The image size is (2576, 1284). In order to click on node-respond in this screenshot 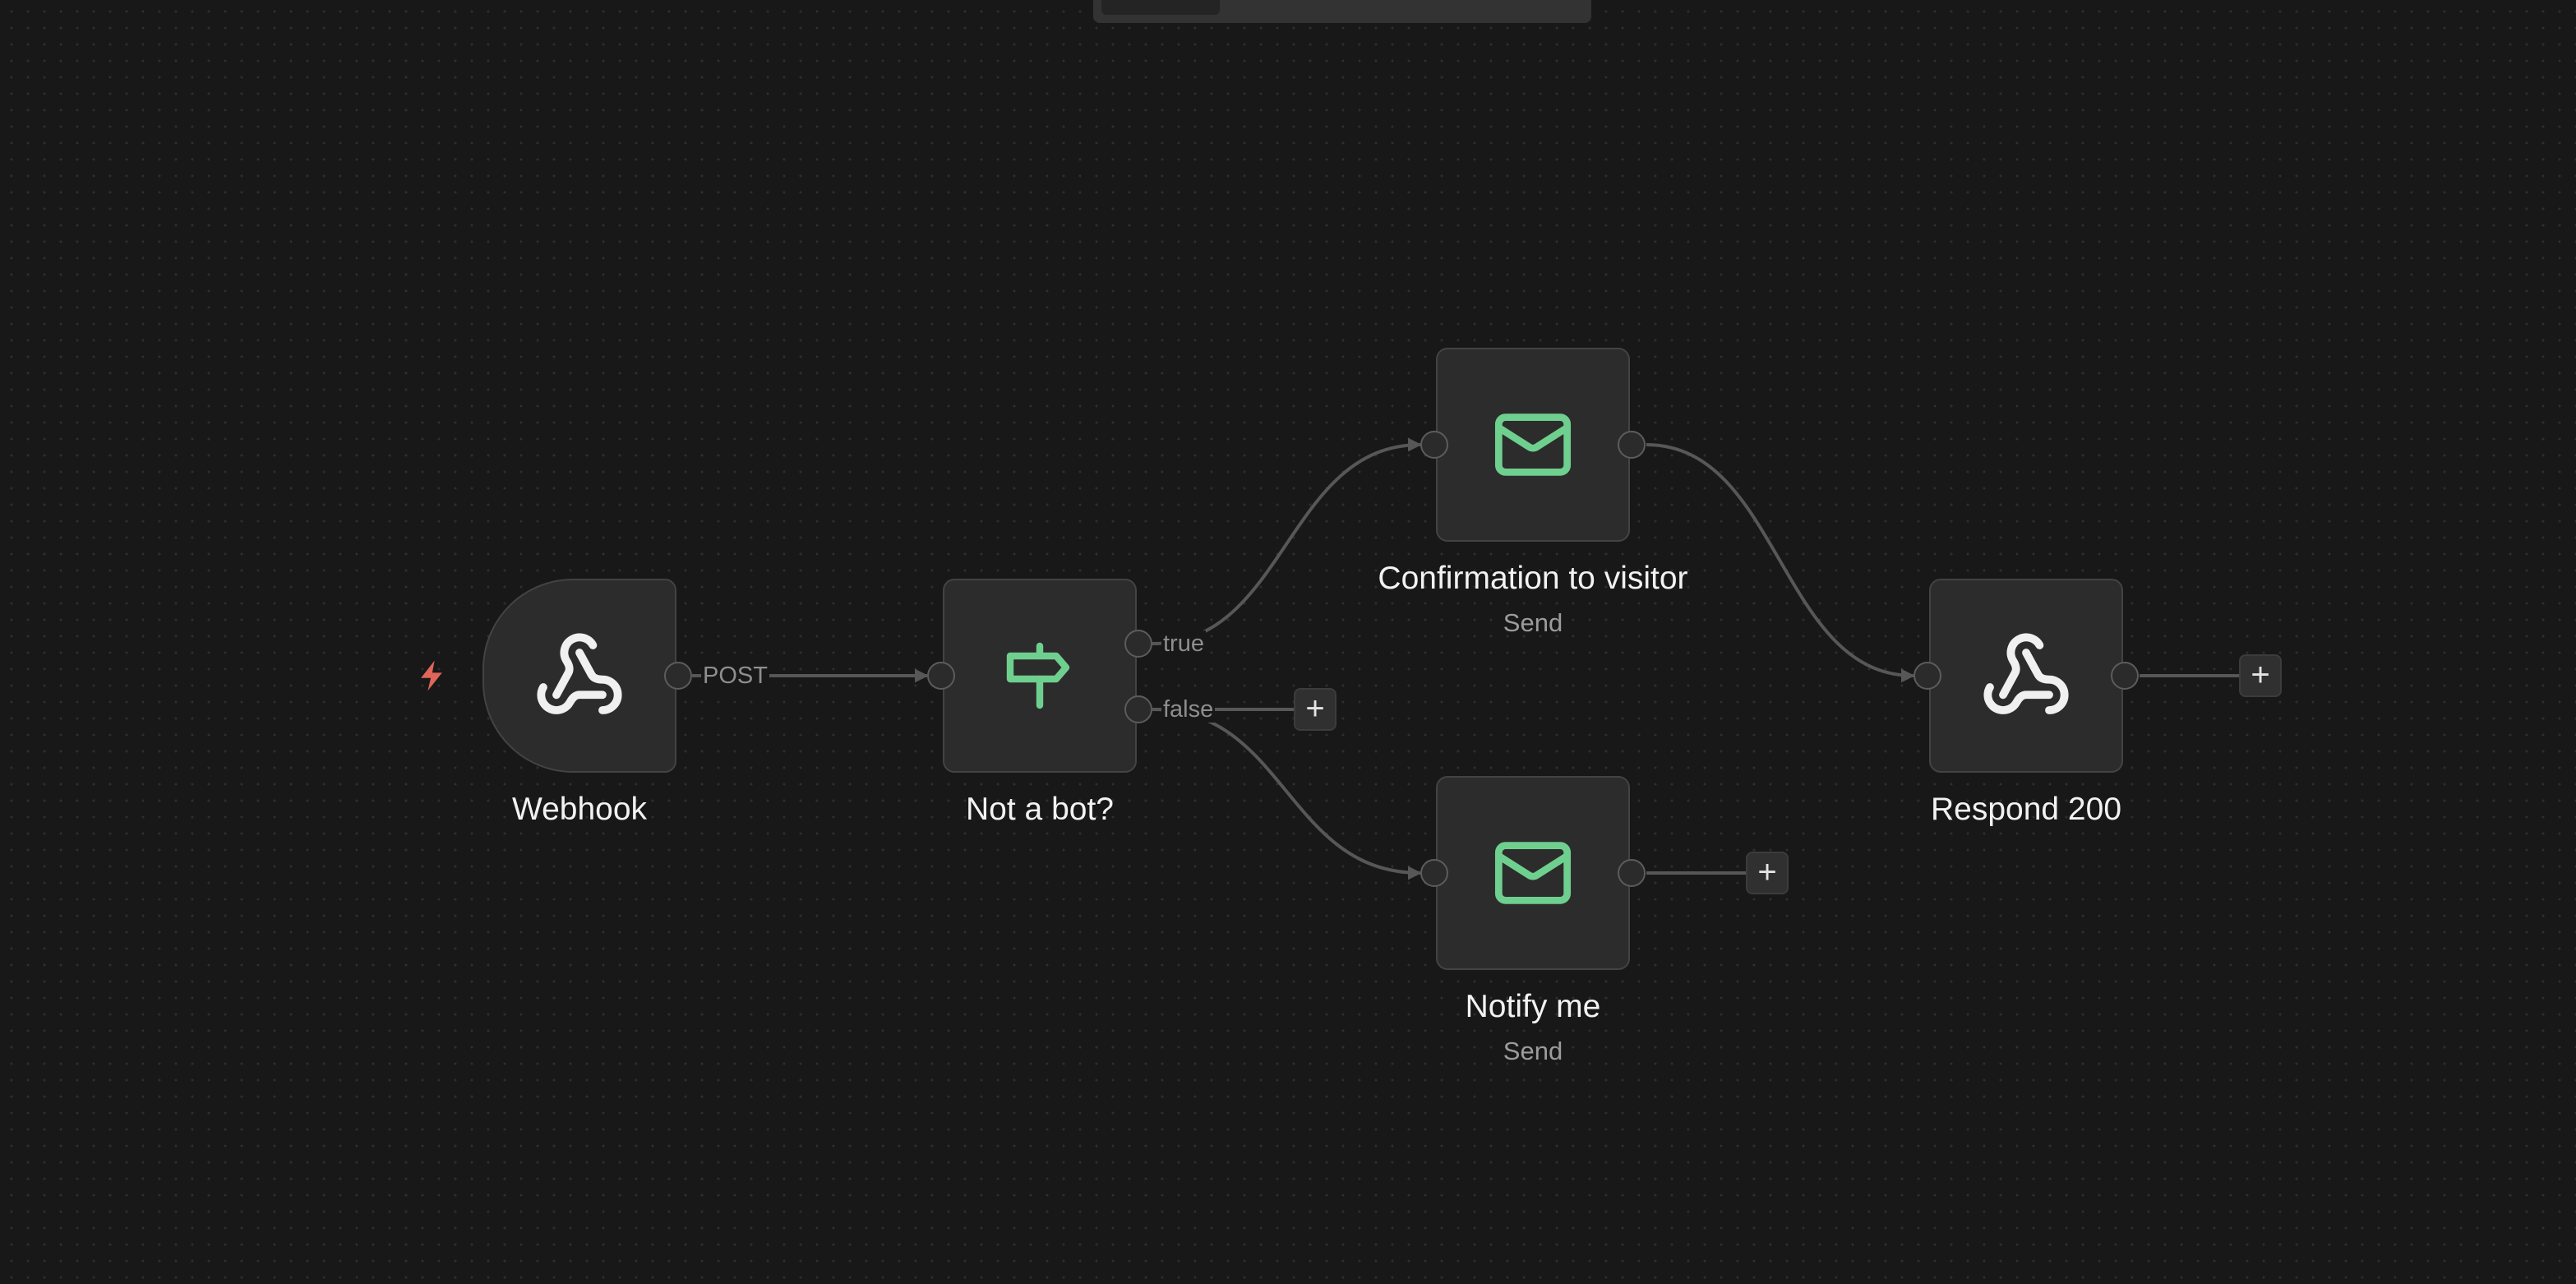, I will do `click(2026, 676)`.